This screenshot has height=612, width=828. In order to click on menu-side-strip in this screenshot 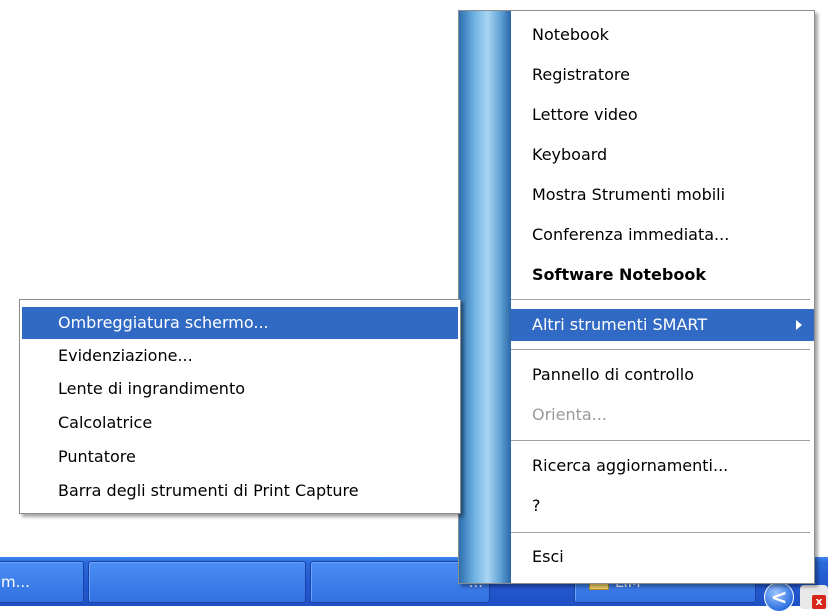, I will do `click(485, 297)`.